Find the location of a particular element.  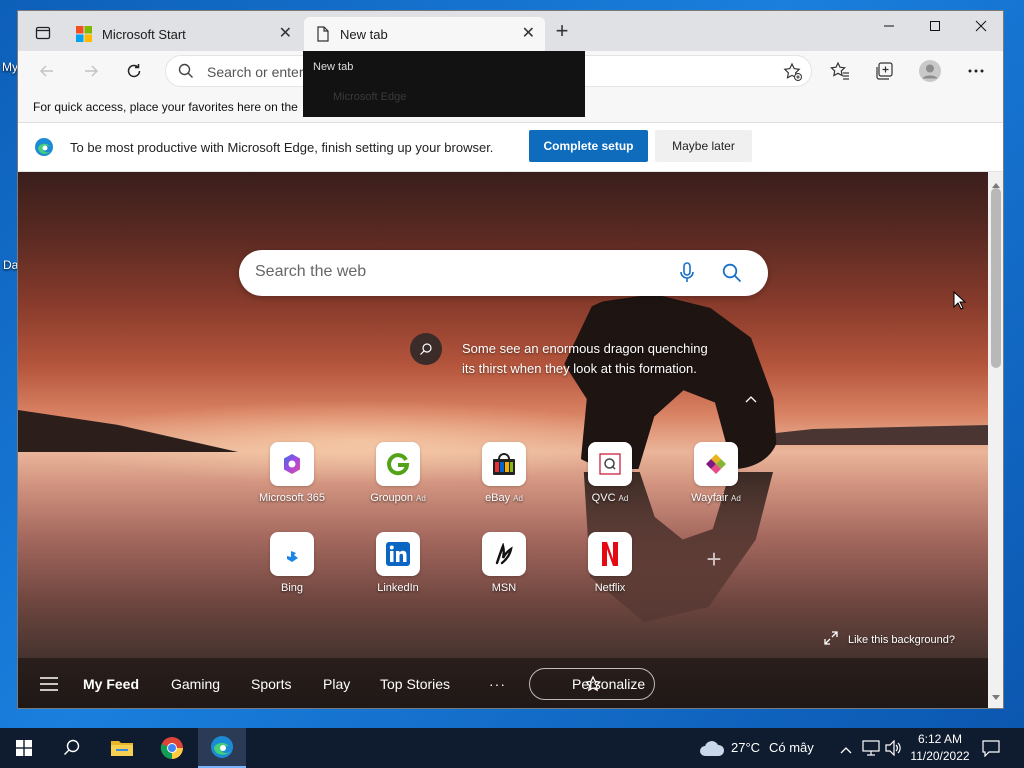

feed-tab-my-feed: My Feed is located at coordinates (111, 684).